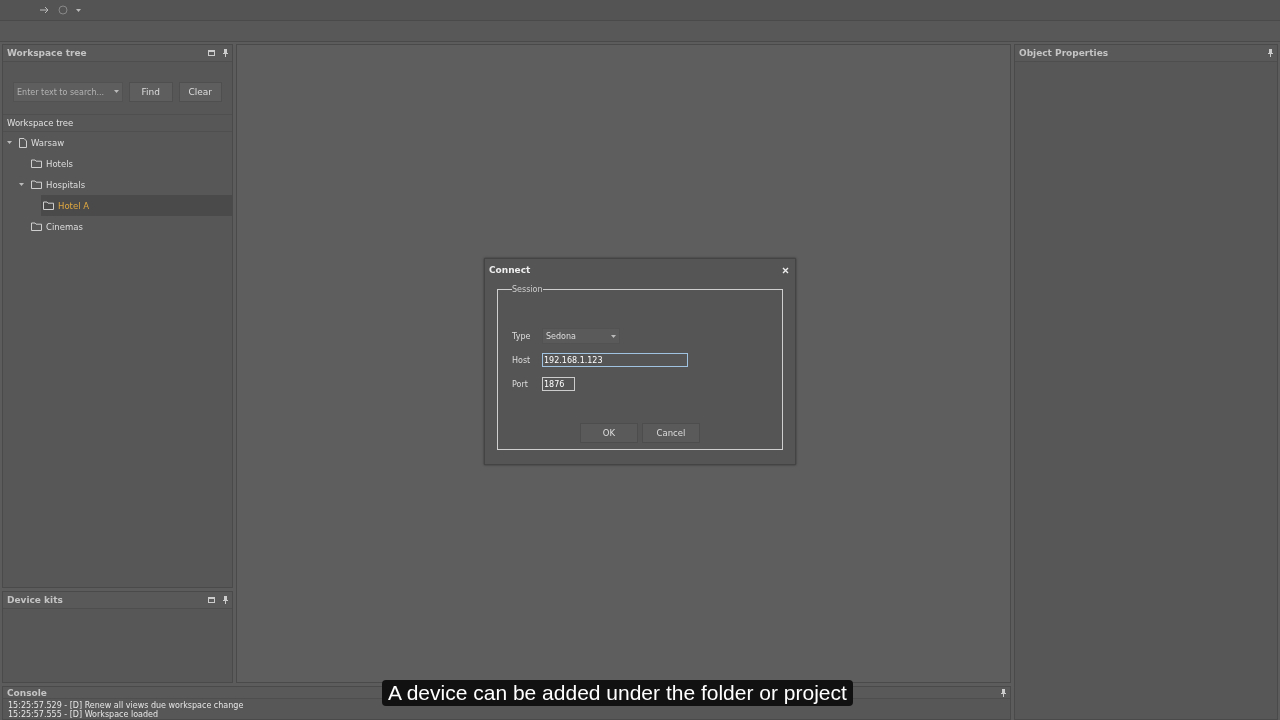  What do you see at coordinates (510, 270) in the screenshot?
I see `dialog-title: Connect` at bounding box center [510, 270].